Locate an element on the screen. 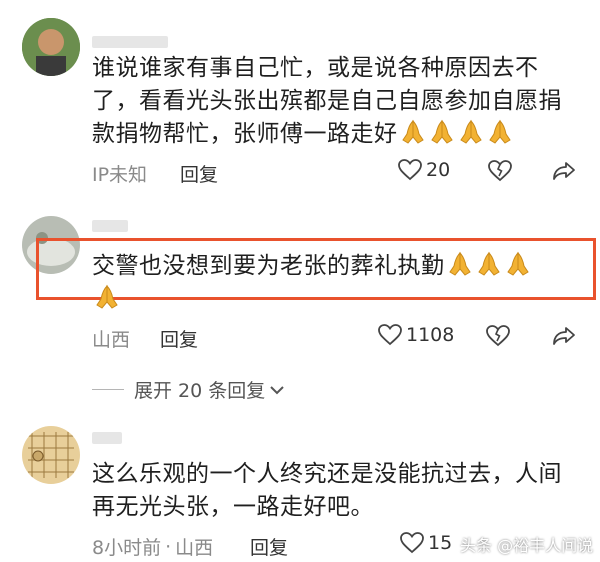  like-button: 20 is located at coordinates (424, 170).